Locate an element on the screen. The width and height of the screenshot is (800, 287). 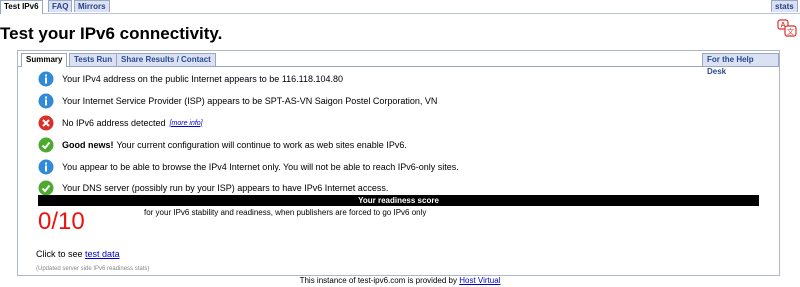
error-icon is located at coordinates (46, 123).